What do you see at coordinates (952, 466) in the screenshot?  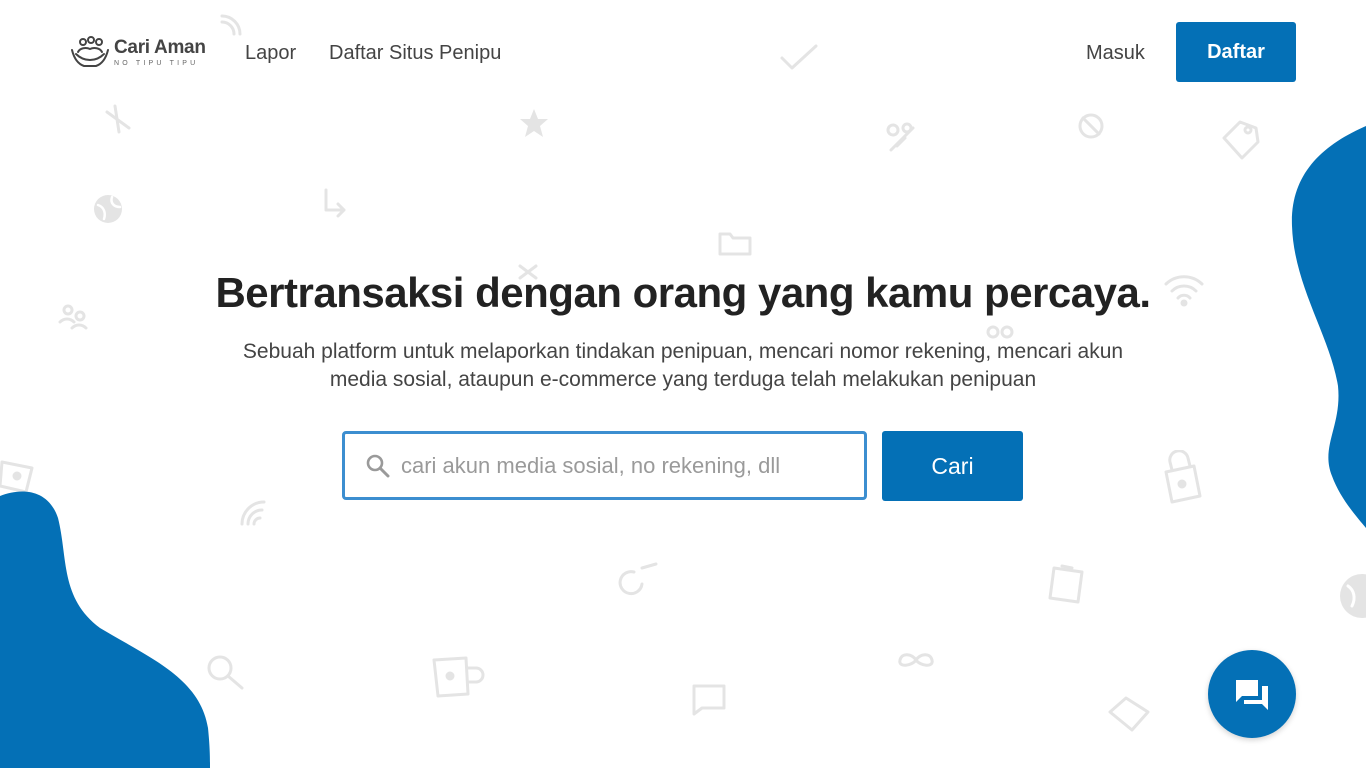 I see `search-button: Cari` at bounding box center [952, 466].